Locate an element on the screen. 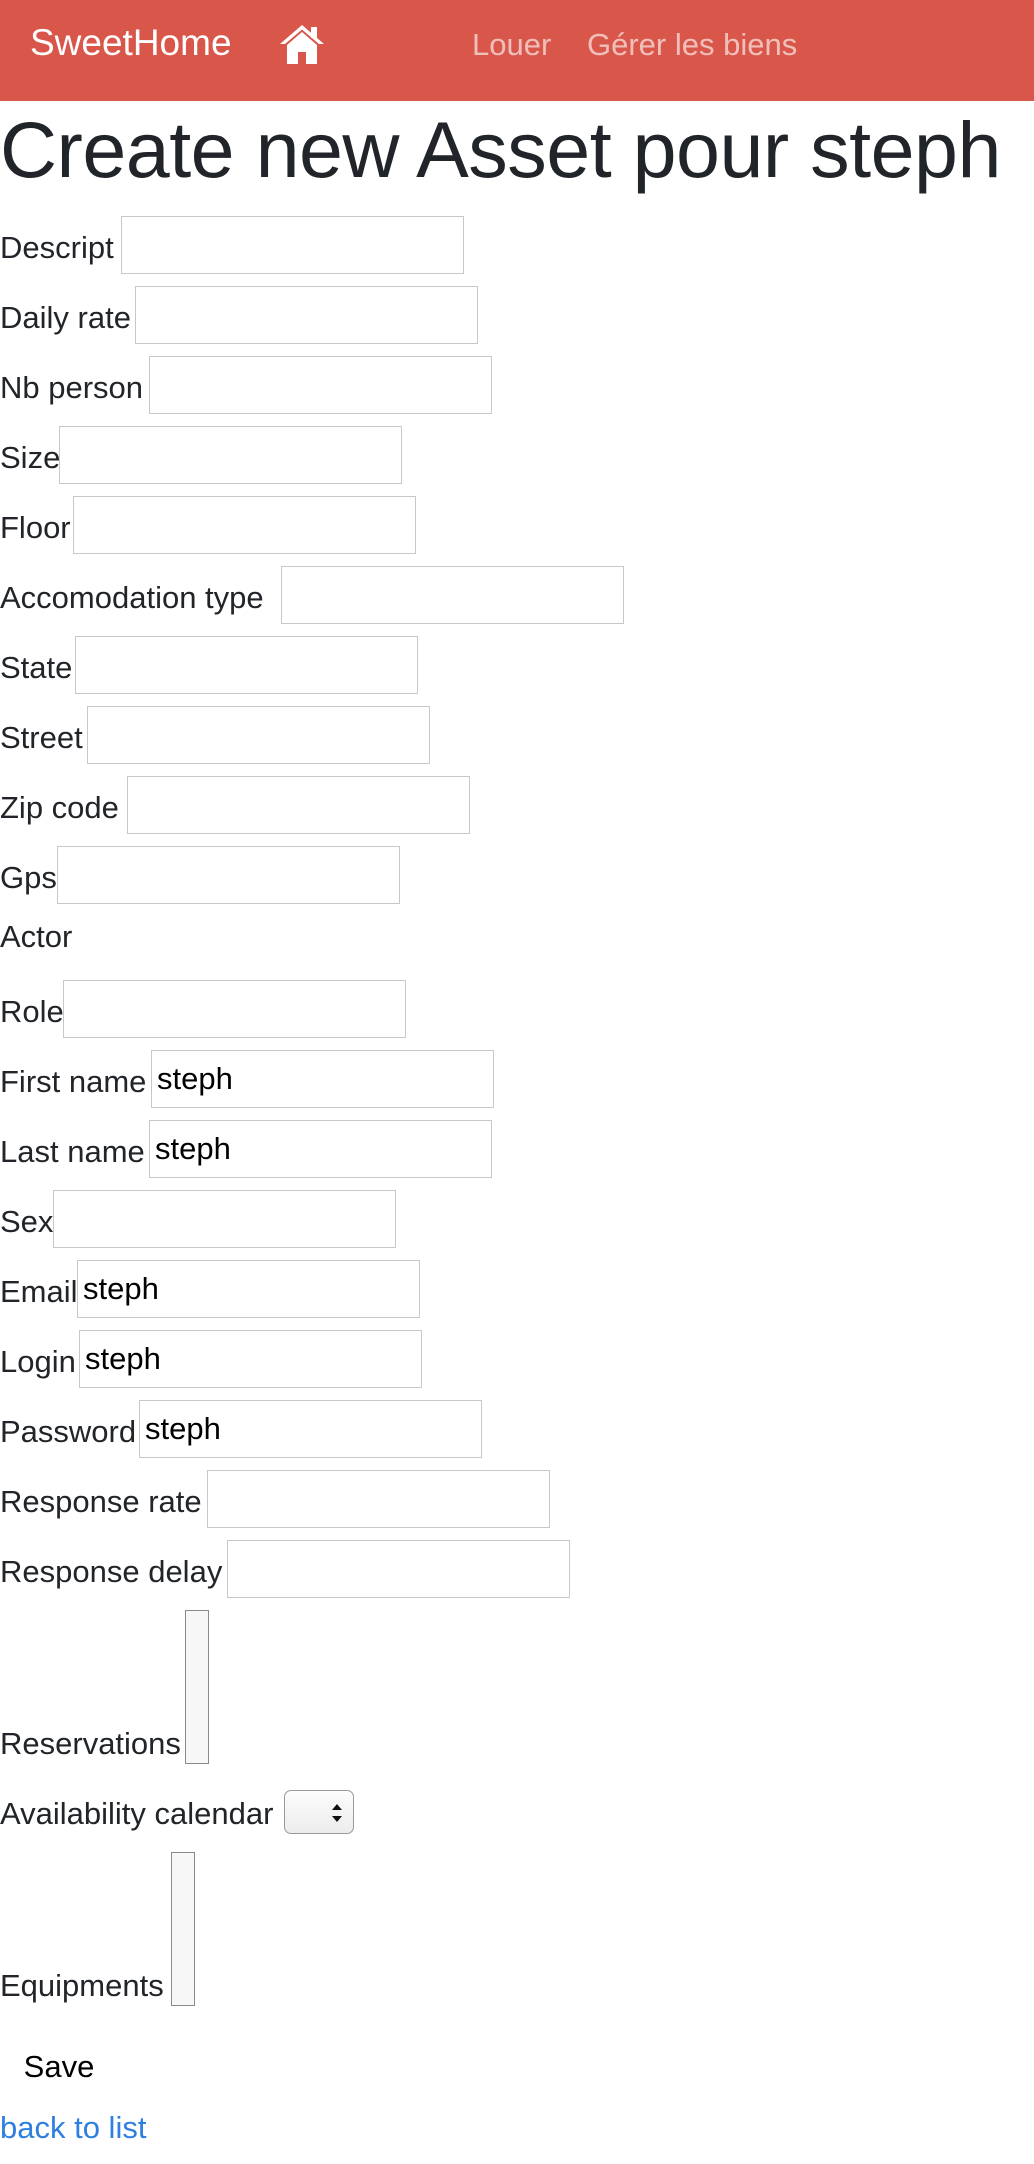 This screenshot has height=2164, width=1034. field-label: Role is located at coordinates (32, 1011).